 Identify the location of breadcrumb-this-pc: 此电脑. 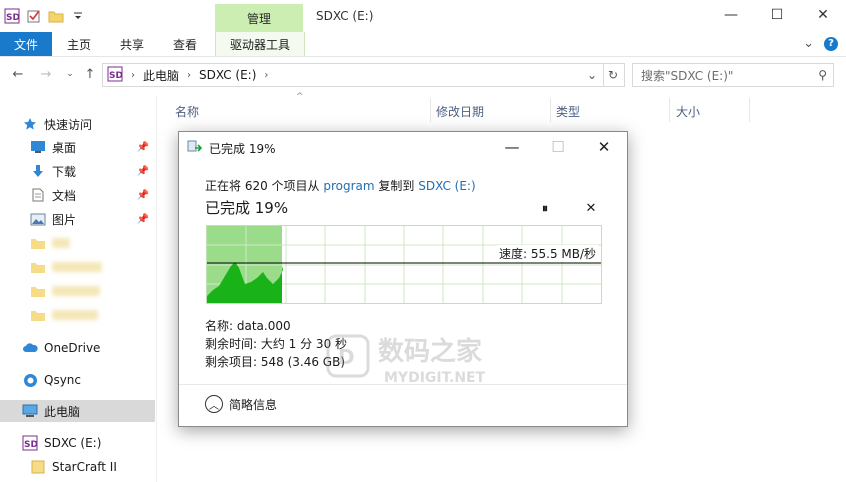
(161, 75).